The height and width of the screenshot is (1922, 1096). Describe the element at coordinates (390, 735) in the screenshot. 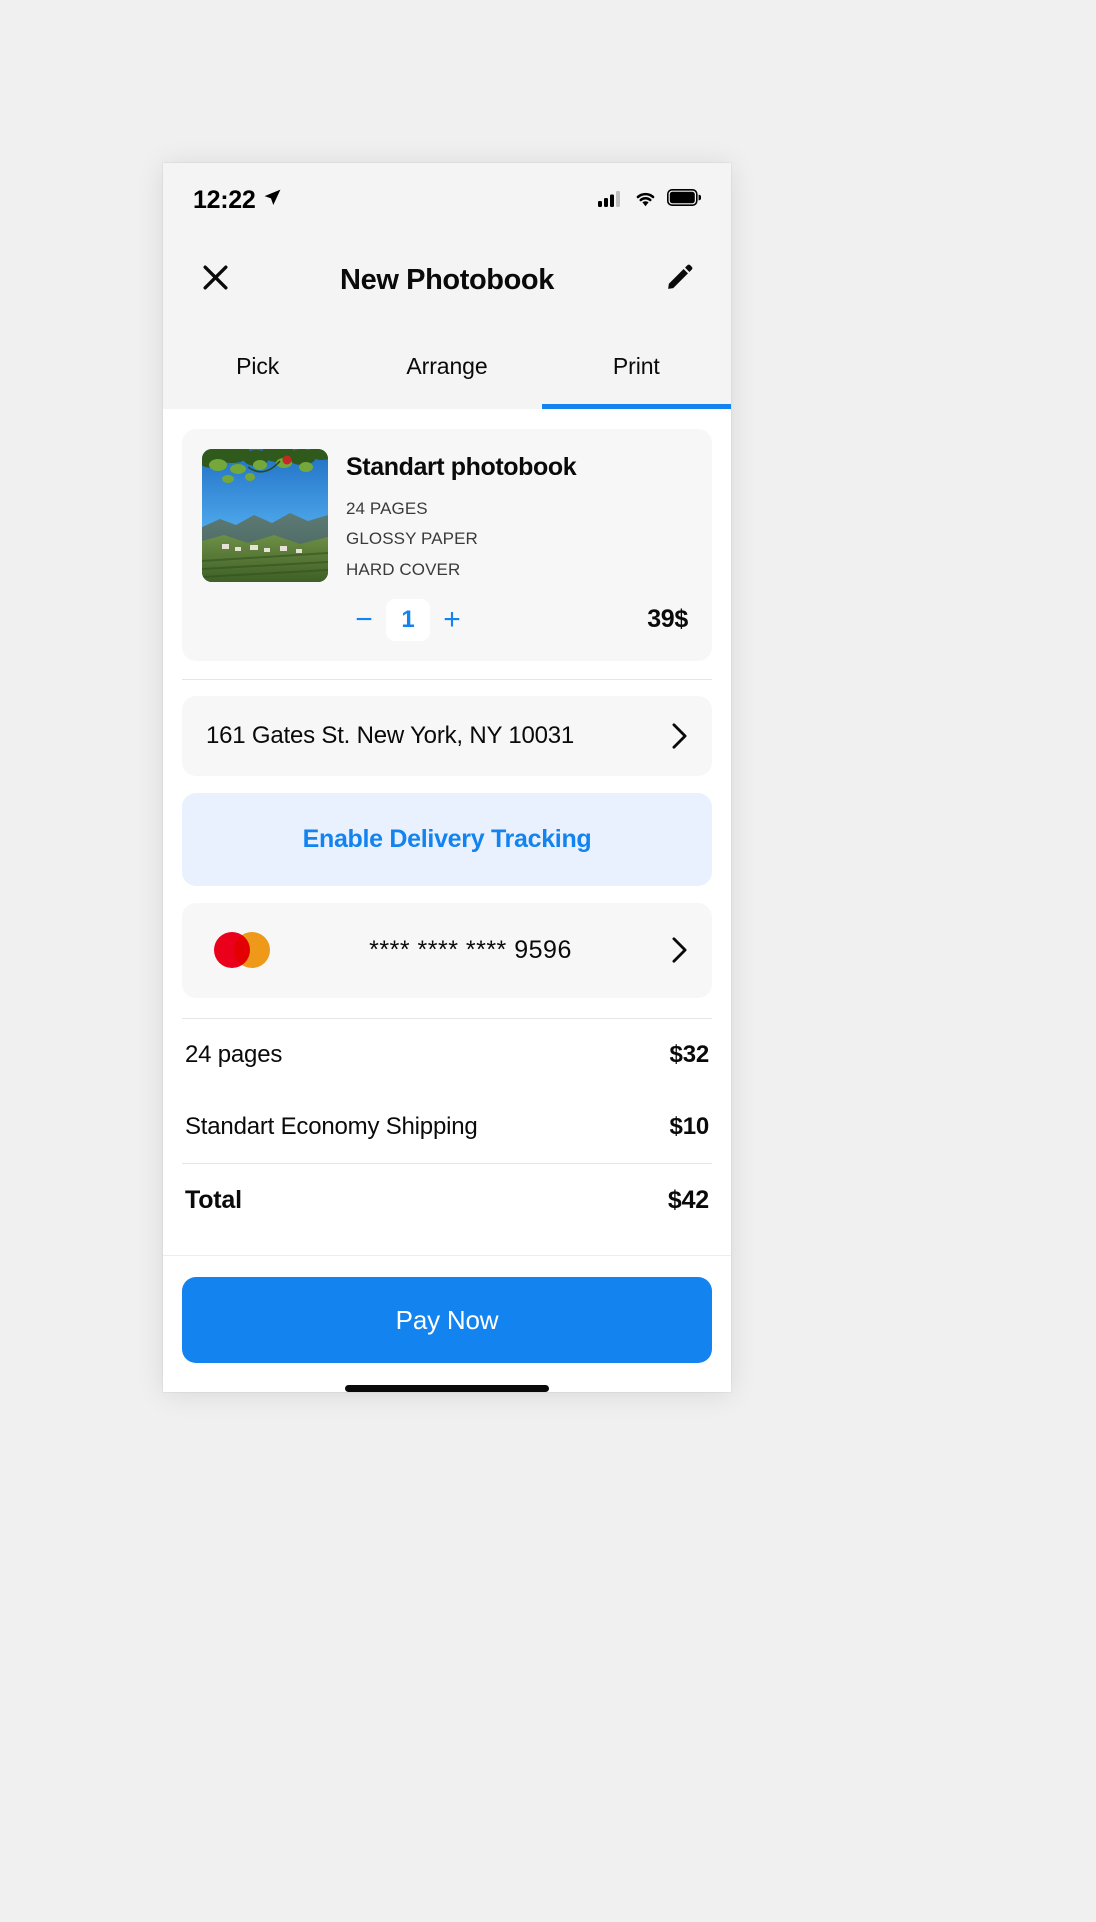

I see `shipping-address-text: 161 Gates St. New York, NY 10031` at that location.